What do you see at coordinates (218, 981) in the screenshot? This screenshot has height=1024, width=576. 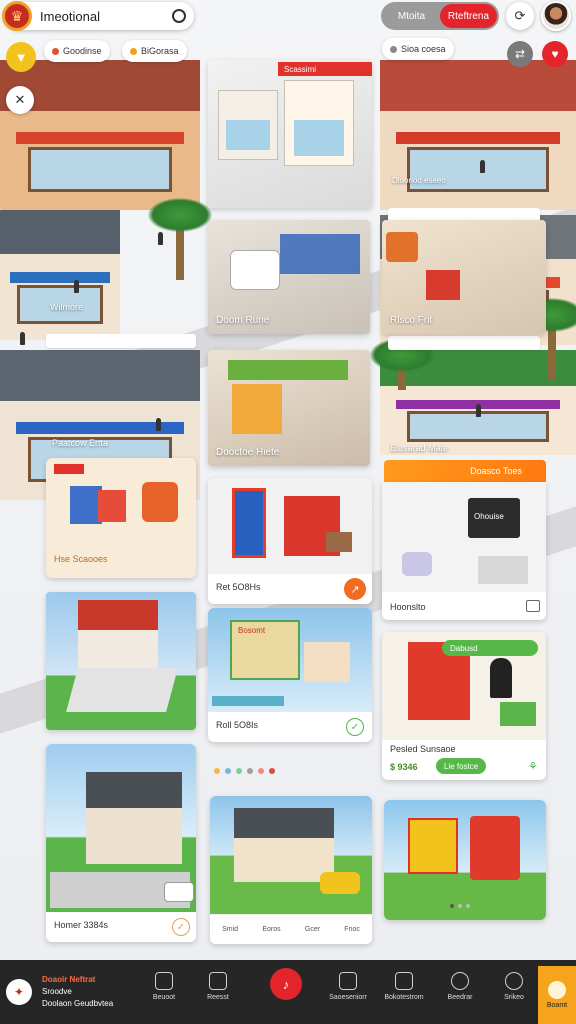 I see `clipboard-icon` at bounding box center [218, 981].